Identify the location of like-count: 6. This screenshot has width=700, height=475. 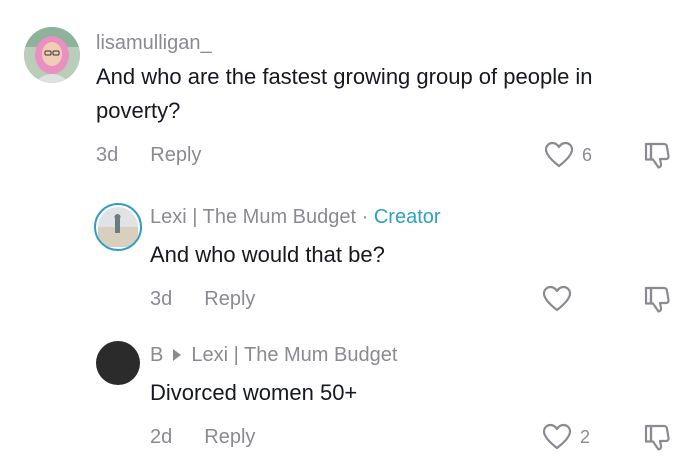
(587, 154).